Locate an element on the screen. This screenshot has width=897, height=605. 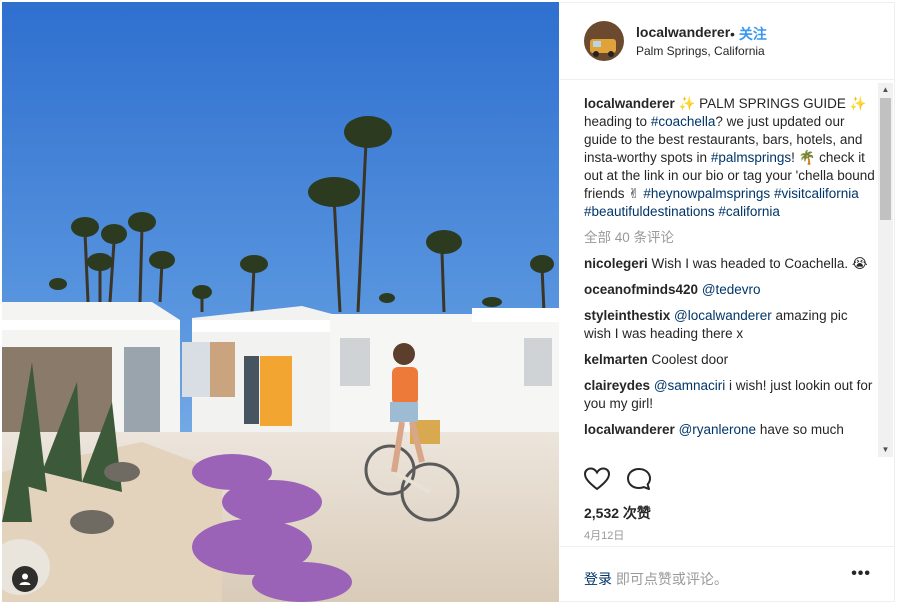
action-bar is located at coordinates (617, 480).